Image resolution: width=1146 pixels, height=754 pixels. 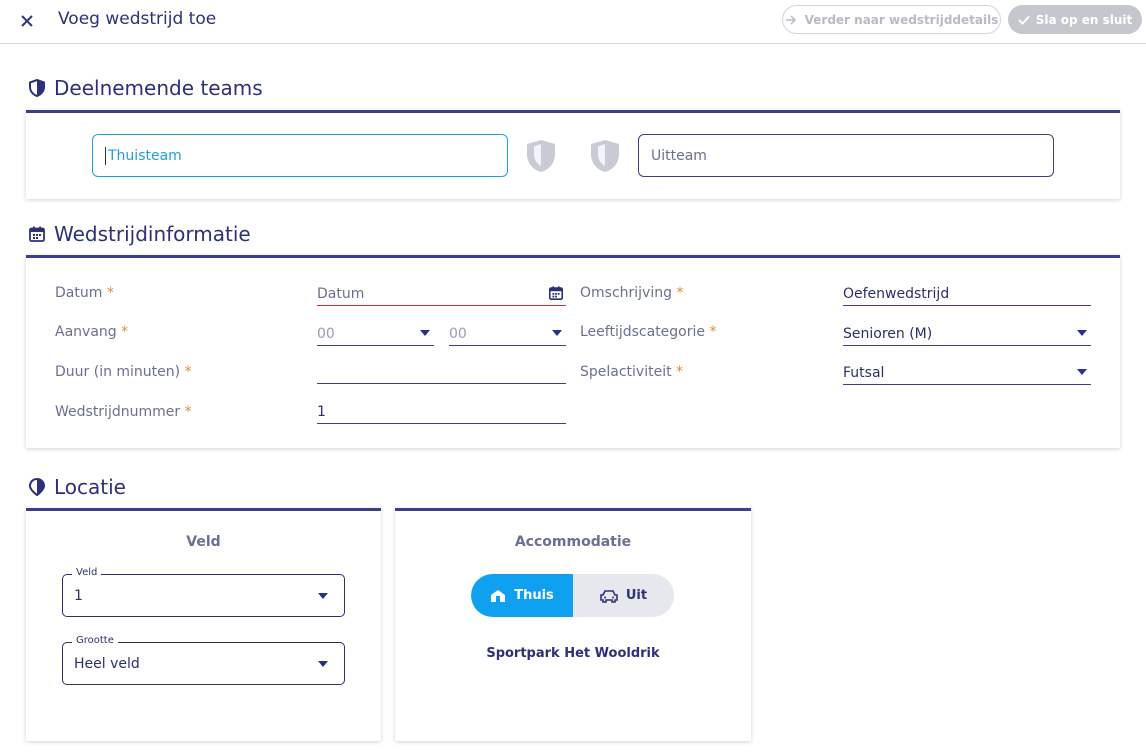 I want to click on shield-icon, so click(x=37, y=88).